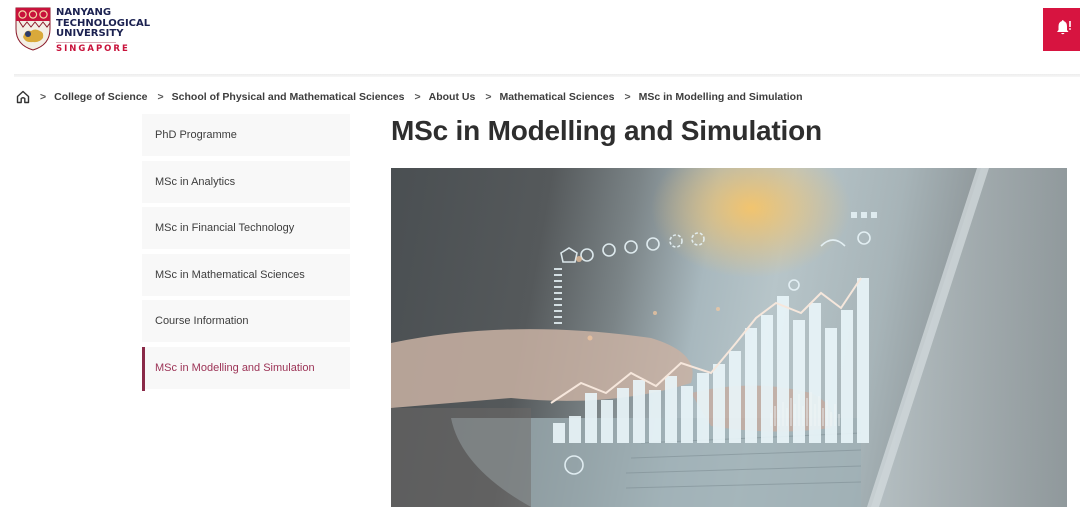 The width and height of the screenshot is (1080, 518). I want to click on sidebar-item-label: MSc in Mathematical Sciences, so click(230, 274).